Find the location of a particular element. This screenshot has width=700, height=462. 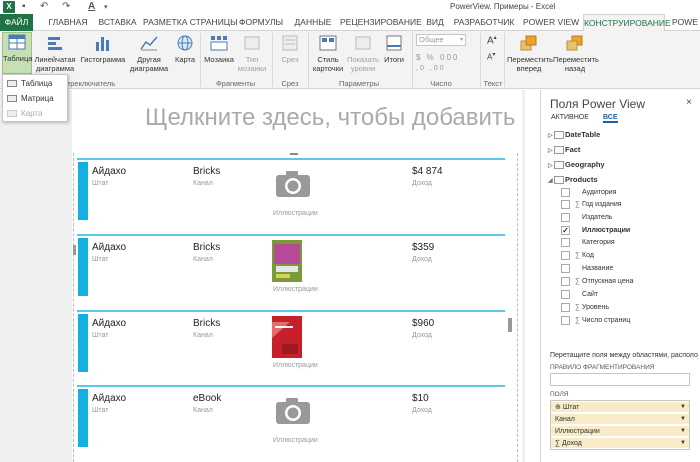

field-item: ✓ Иллюстрации is located at coordinates (595, 231).